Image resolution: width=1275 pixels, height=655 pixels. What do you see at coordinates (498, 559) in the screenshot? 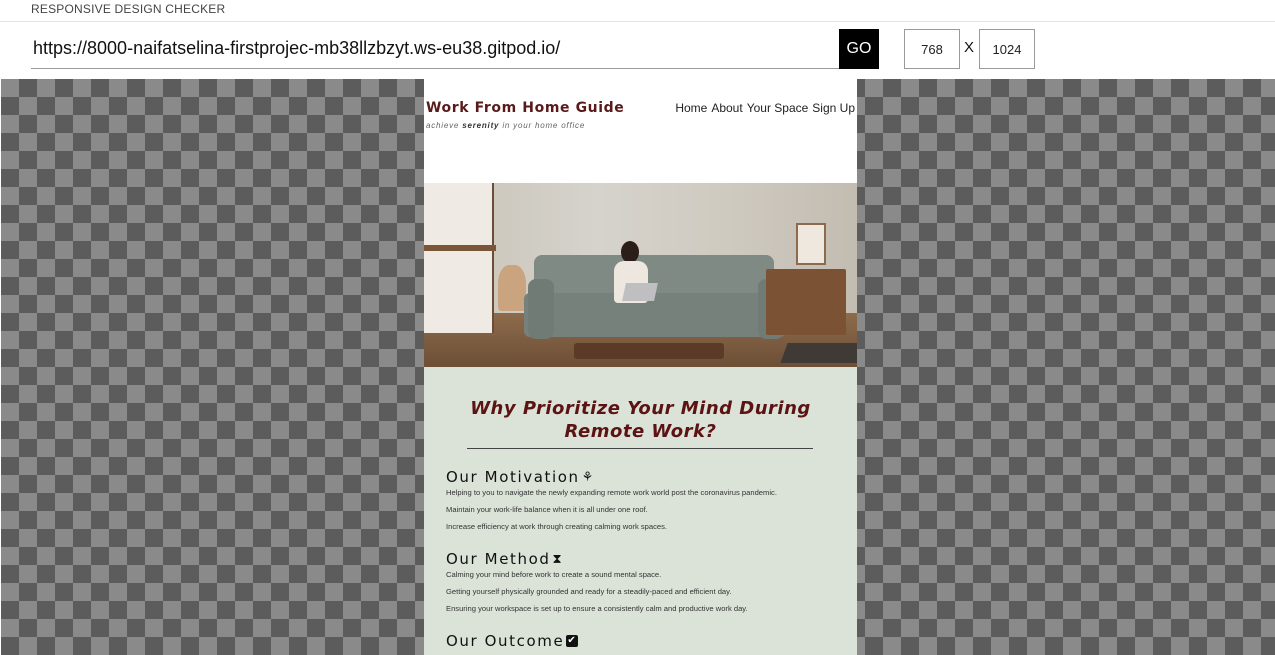
I see `section-title-text: Our Method` at bounding box center [498, 559].